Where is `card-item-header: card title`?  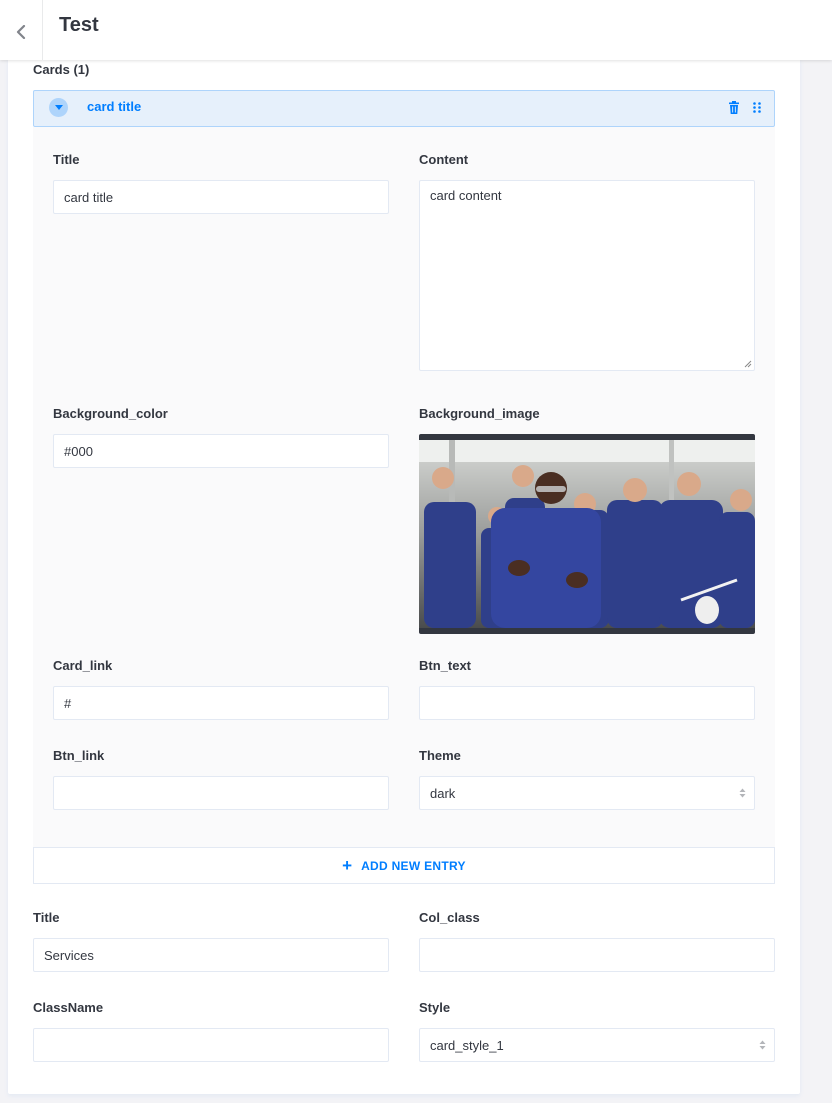
card-item-header: card title is located at coordinates (404, 108).